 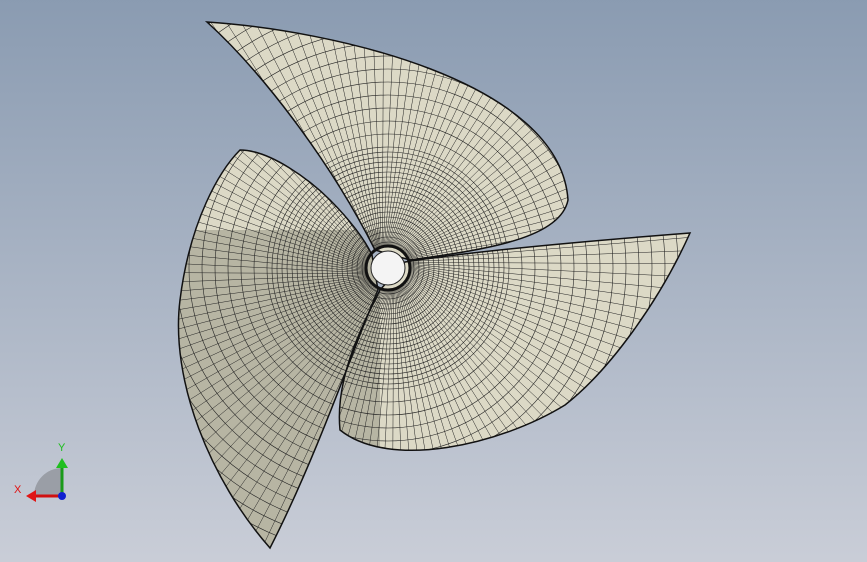 What do you see at coordinates (18, 490) in the screenshot?
I see `x-axis-label: X` at bounding box center [18, 490].